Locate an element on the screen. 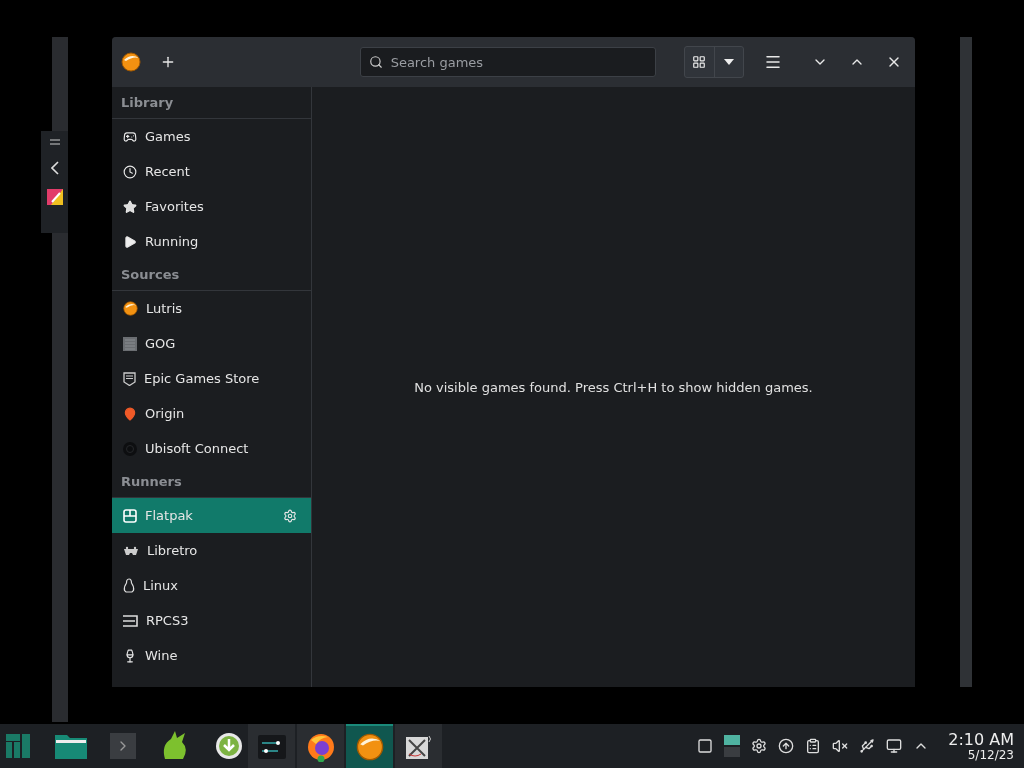 This screenshot has height=768, width=1024. play-icon is located at coordinates (130, 241).